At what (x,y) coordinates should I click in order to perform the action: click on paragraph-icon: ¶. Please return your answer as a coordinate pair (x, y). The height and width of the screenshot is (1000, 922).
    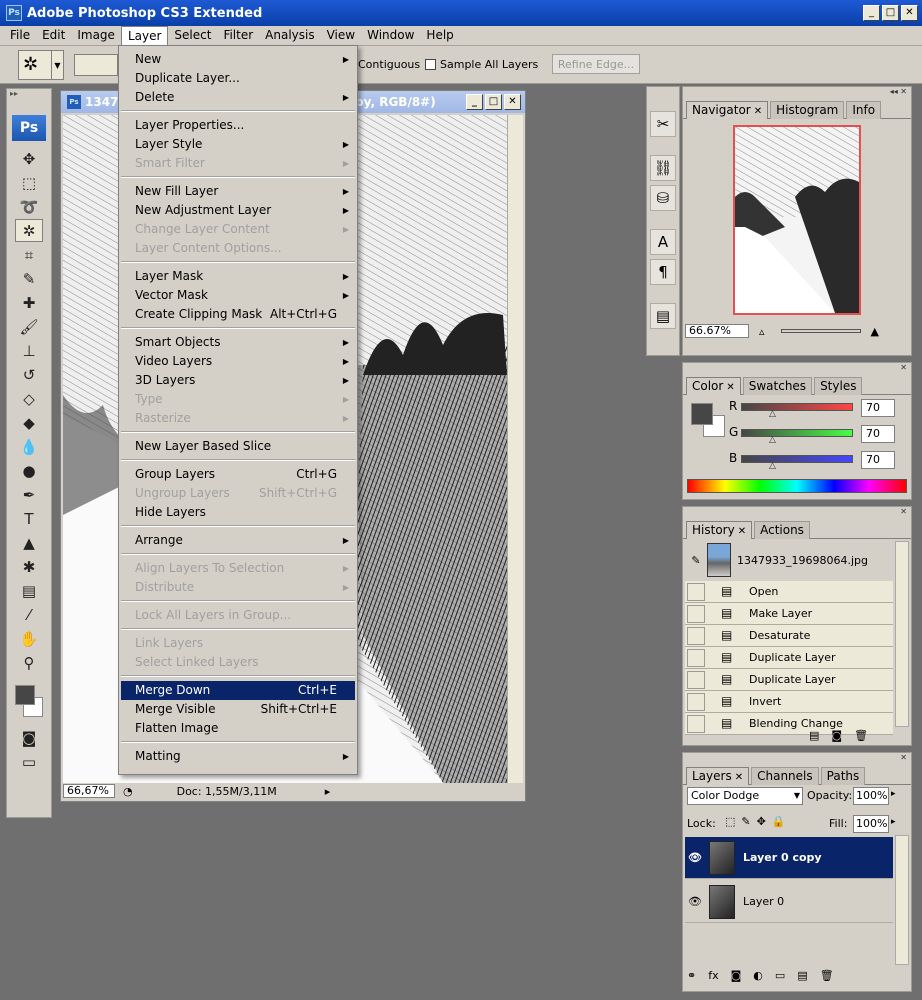
    Looking at the image, I should click on (663, 272).